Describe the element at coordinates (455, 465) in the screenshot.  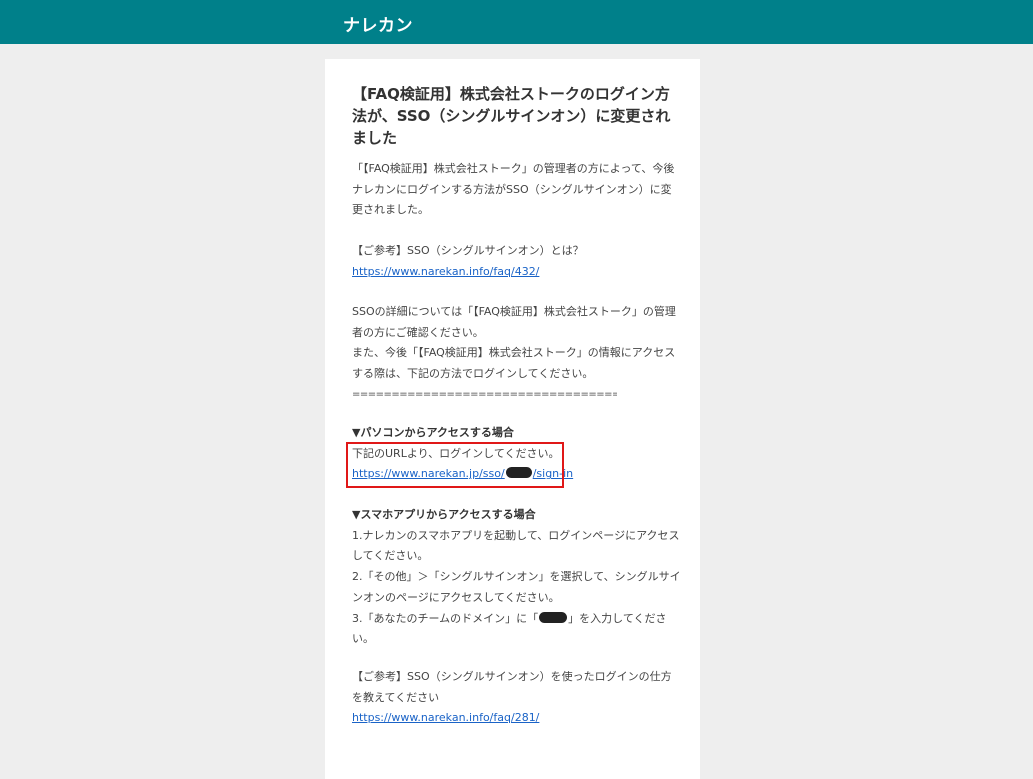
I see `red-highlight-box` at that location.